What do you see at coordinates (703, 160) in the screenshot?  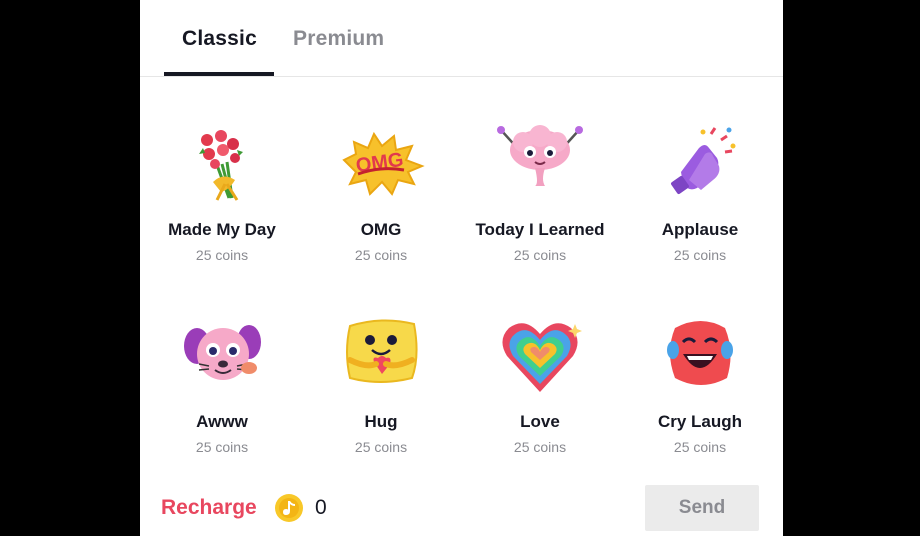 I see `clapping-hands-icon` at bounding box center [703, 160].